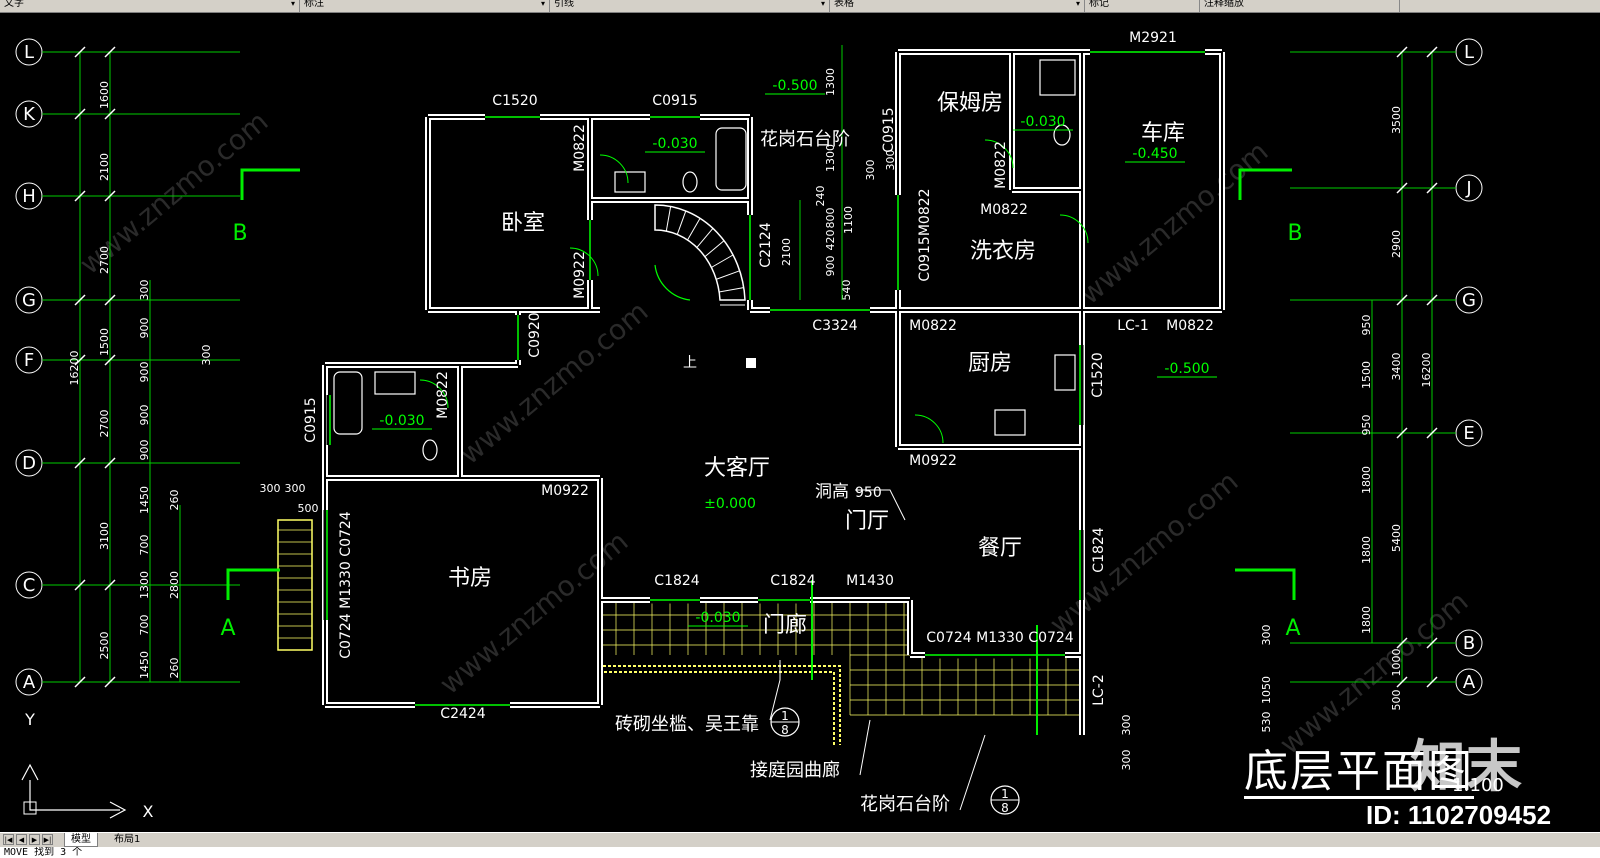 Image resolution: width=1600 pixels, height=858 pixels. What do you see at coordinates (1003, 251) in the screenshot?
I see `room-label: 洗衣房` at bounding box center [1003, 251].